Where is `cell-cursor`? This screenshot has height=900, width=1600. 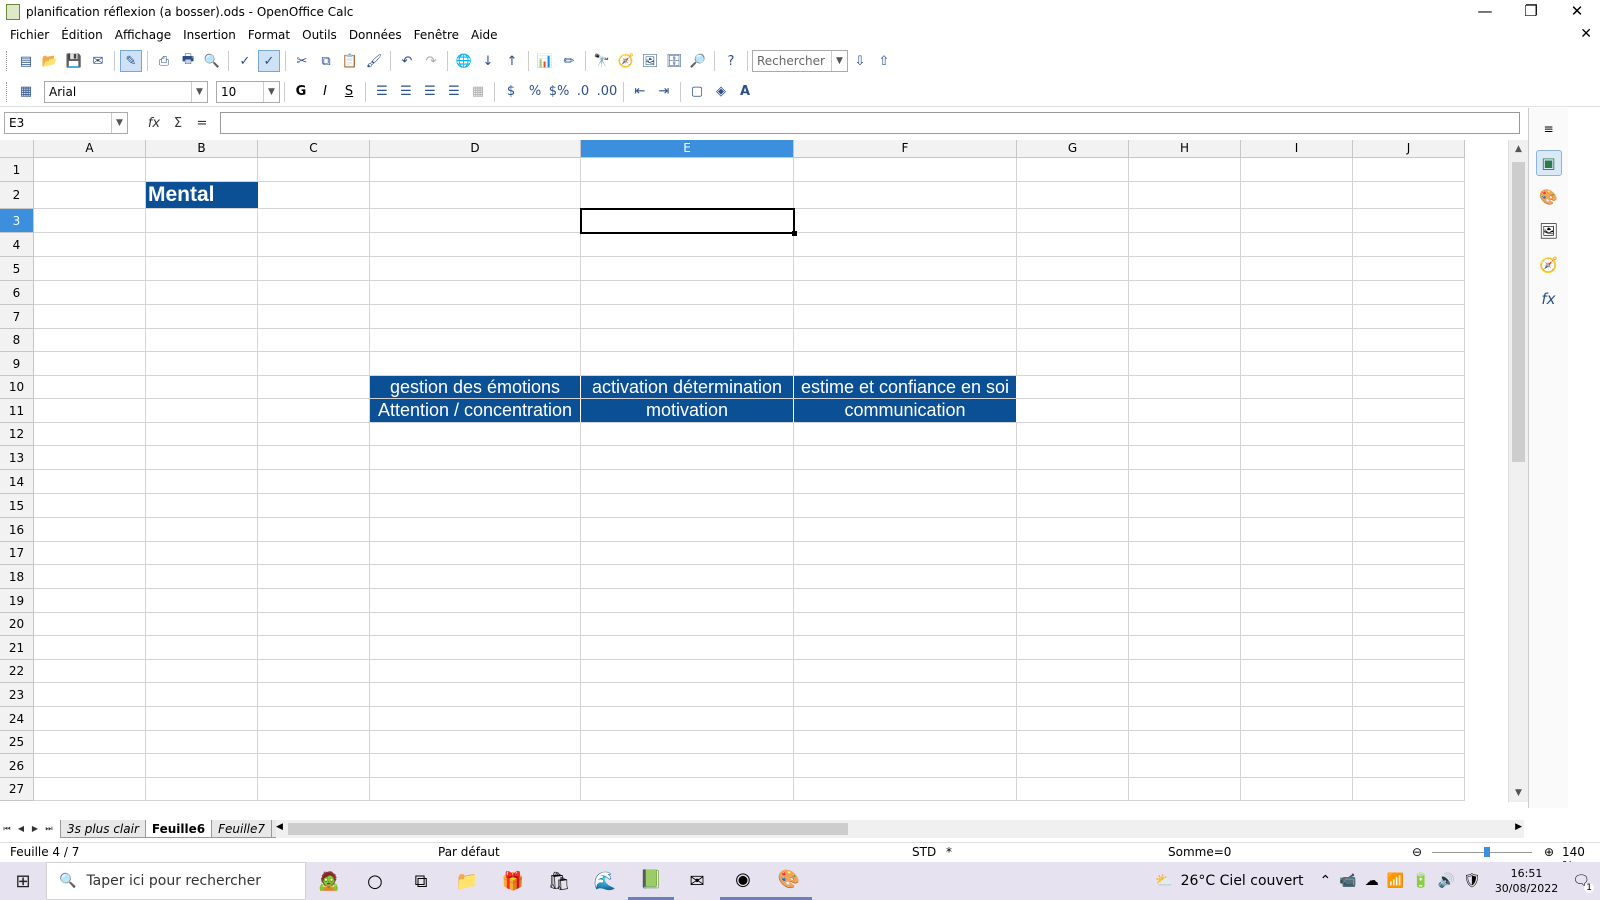 cell-cursor is located at coordinates (688, 222).